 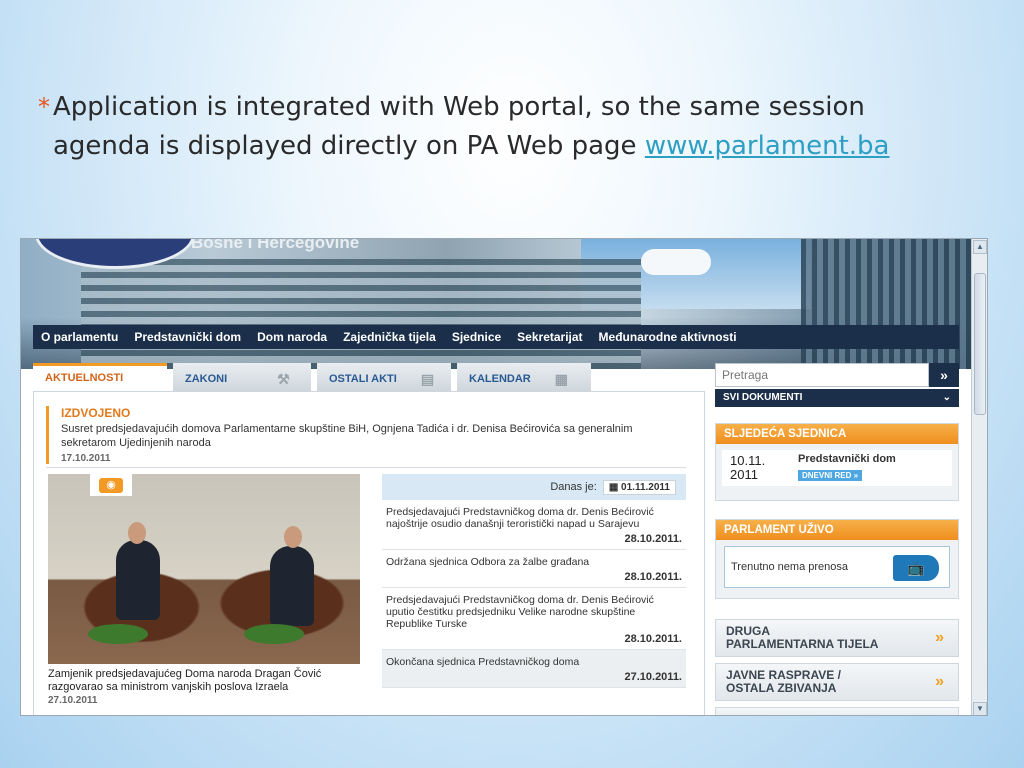 I want to click on nav-zajednicka-tijela: Zajednička tijela, so click(x=389, y=337).